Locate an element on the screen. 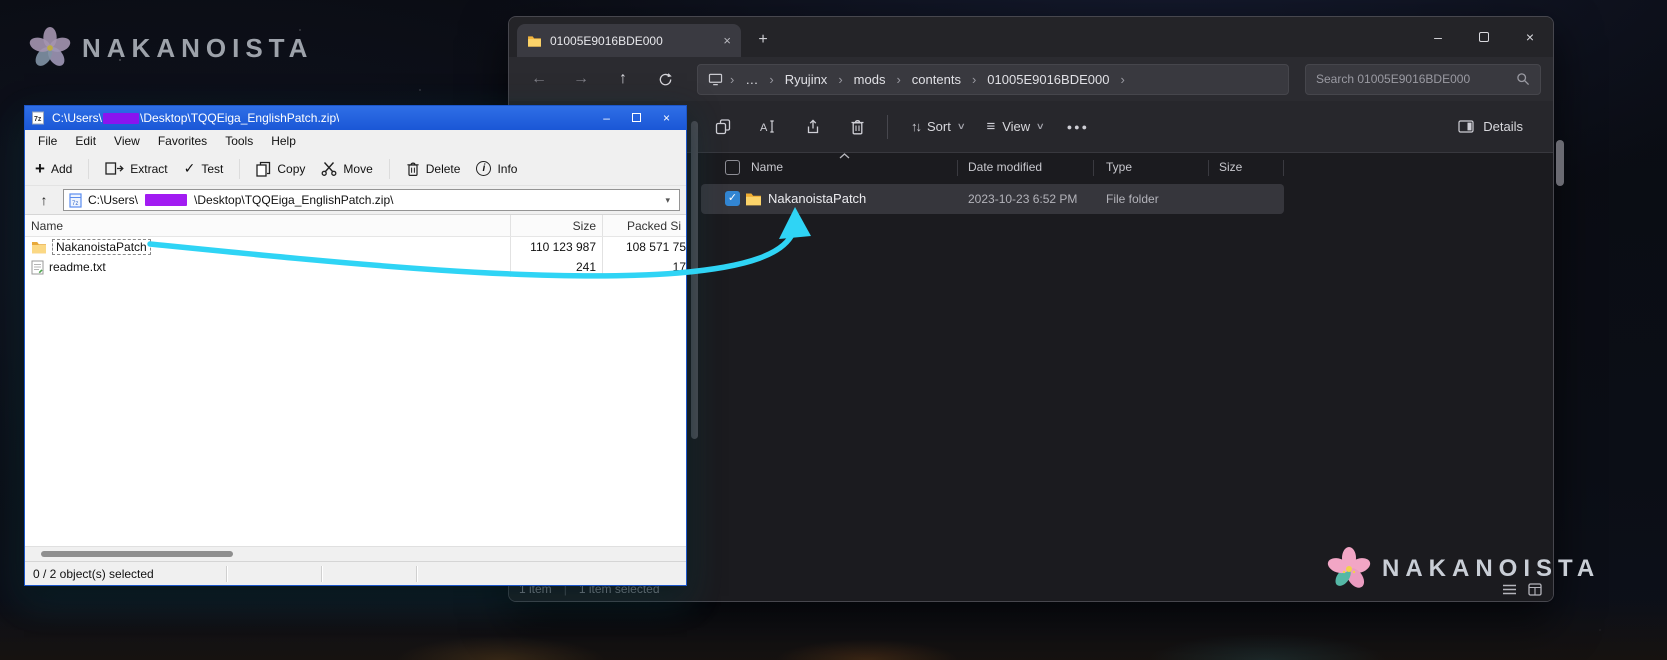 The width and height of the screenshot is (1667, 660). row-checkbox: ✓ is located at coordinates (732, 198).